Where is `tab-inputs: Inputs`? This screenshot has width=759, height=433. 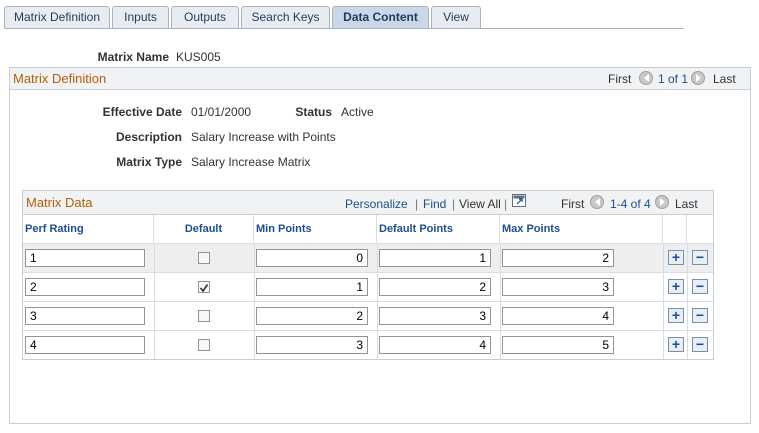
tab-inputs: Inputs is located at coordinates (140, 17).